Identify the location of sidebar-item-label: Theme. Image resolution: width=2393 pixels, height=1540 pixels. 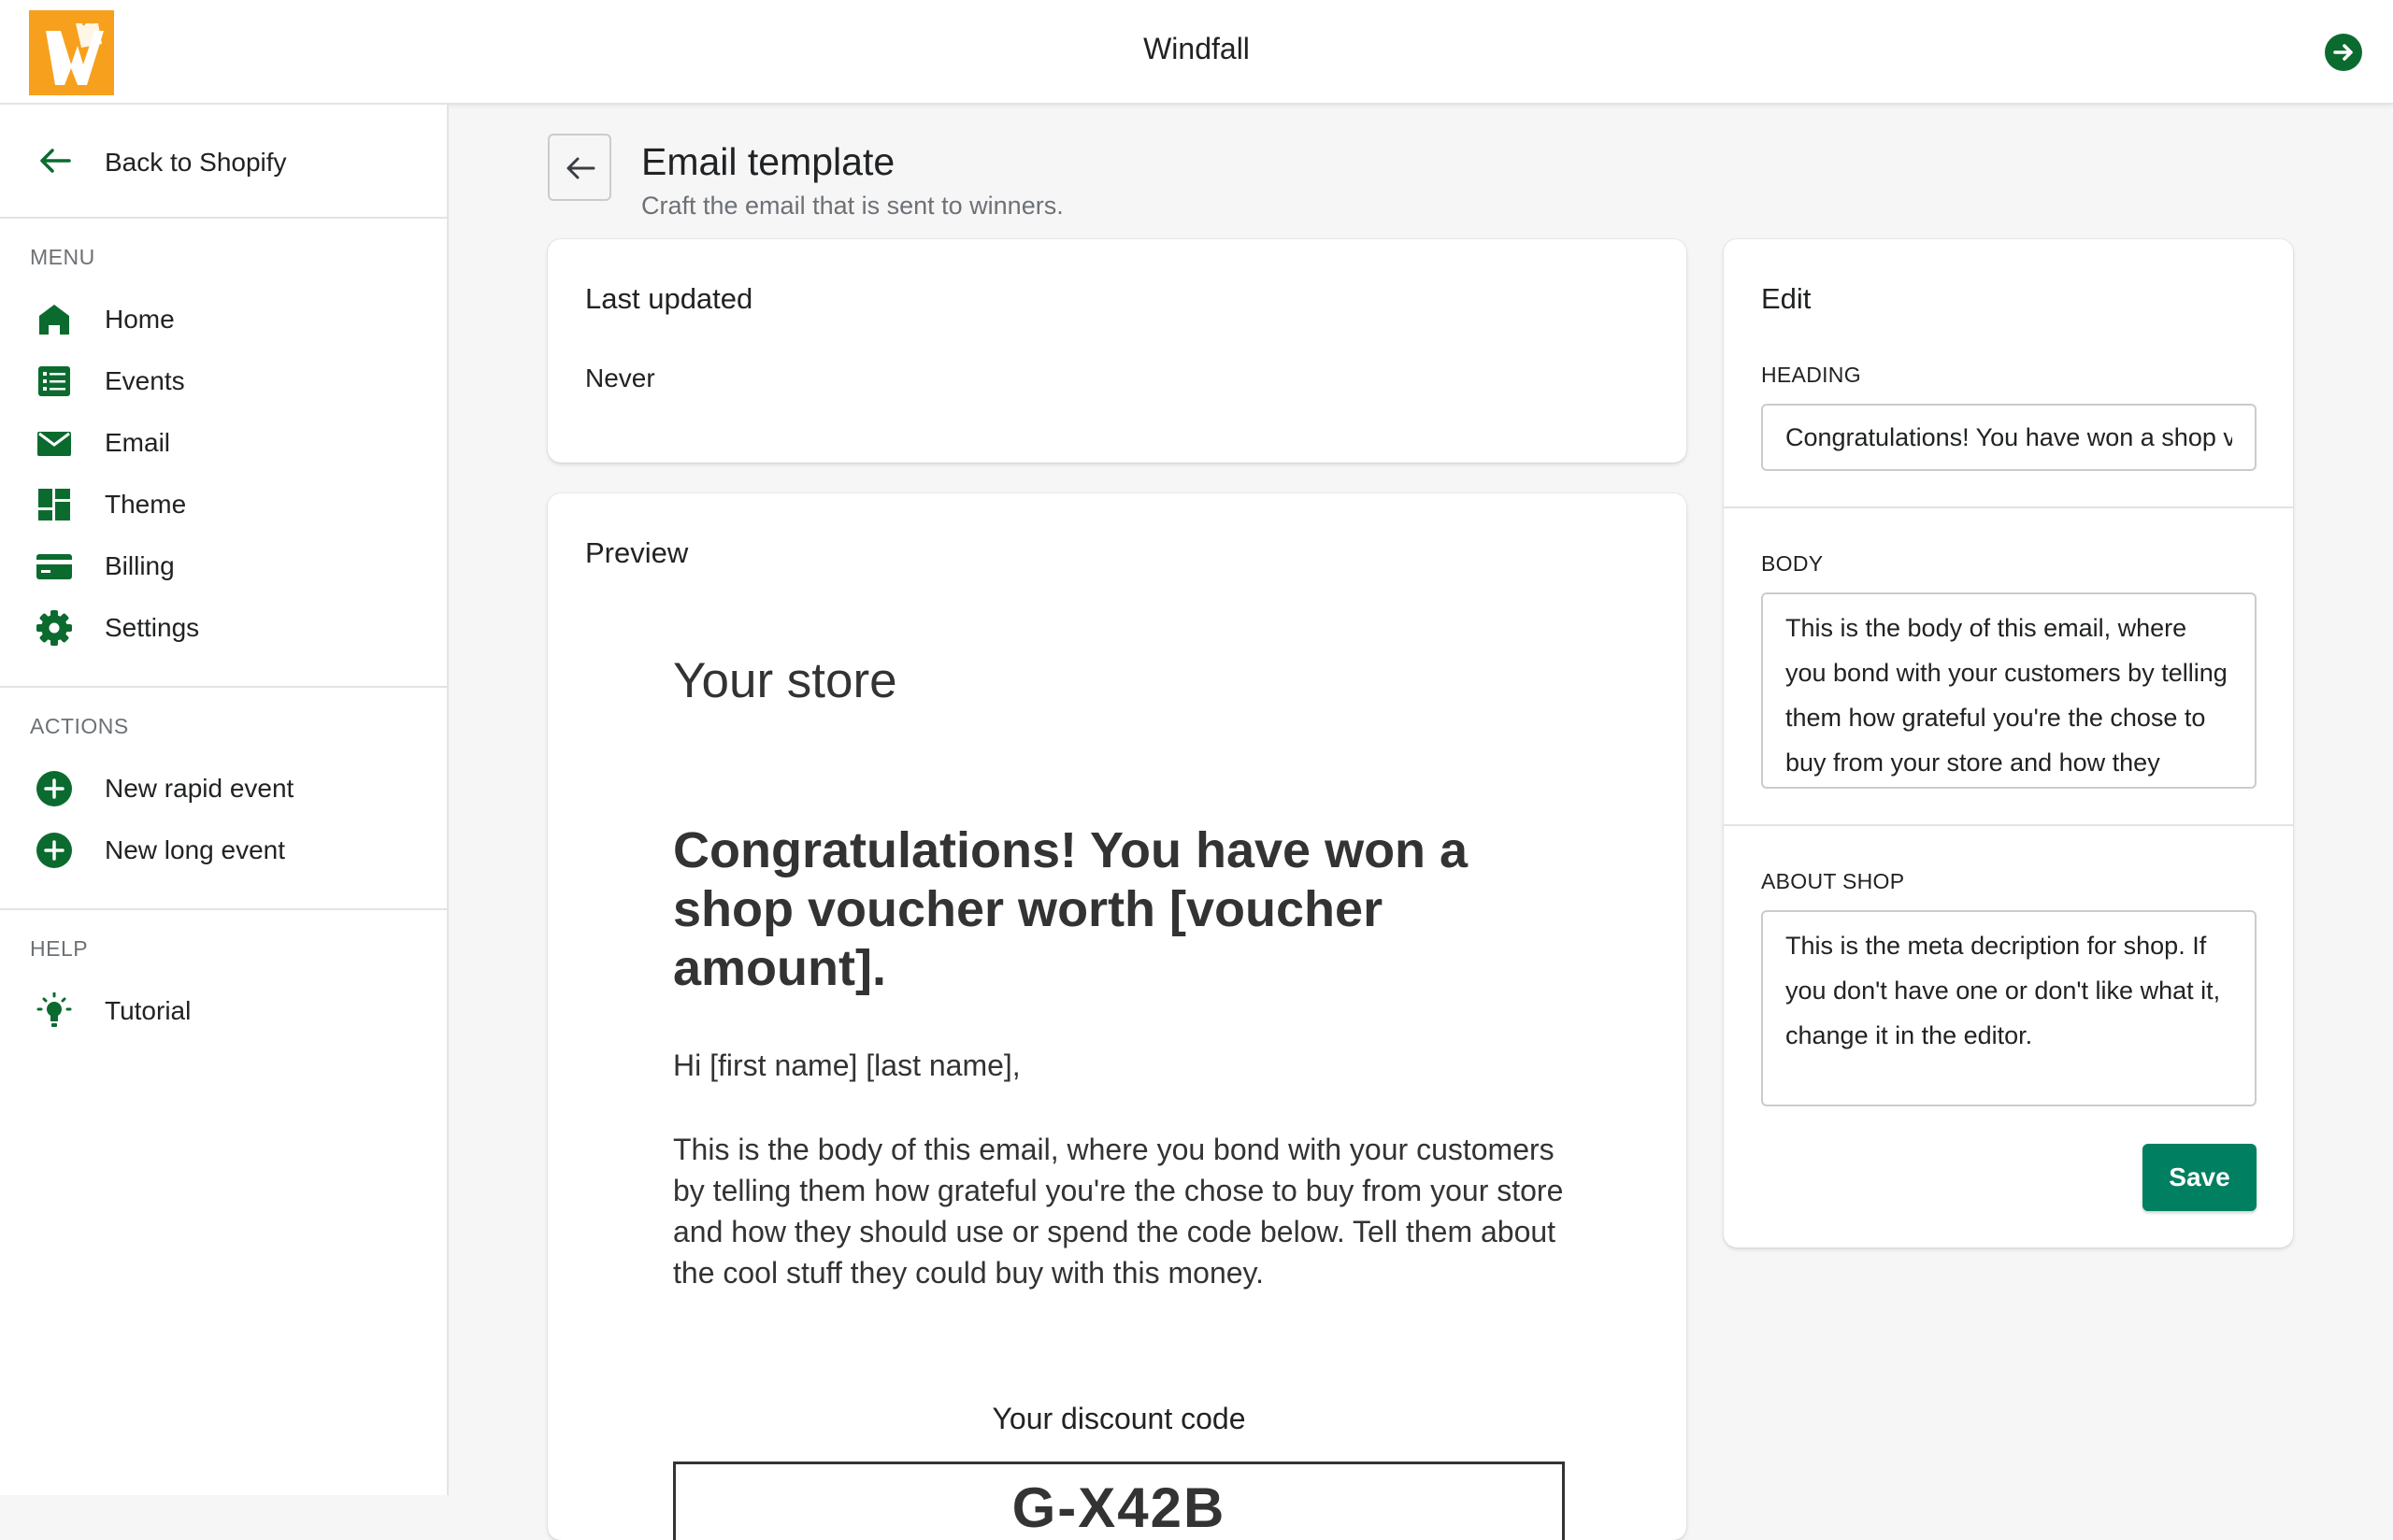
(146, 504).